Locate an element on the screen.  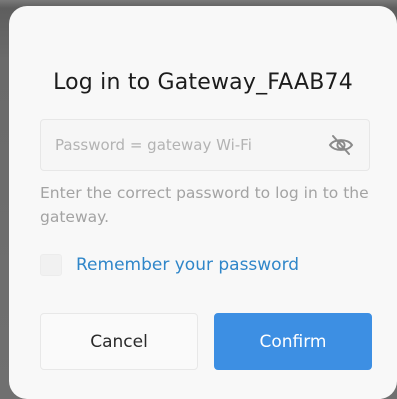
confirm-button: Confirm is located at coordinates (293, 341).